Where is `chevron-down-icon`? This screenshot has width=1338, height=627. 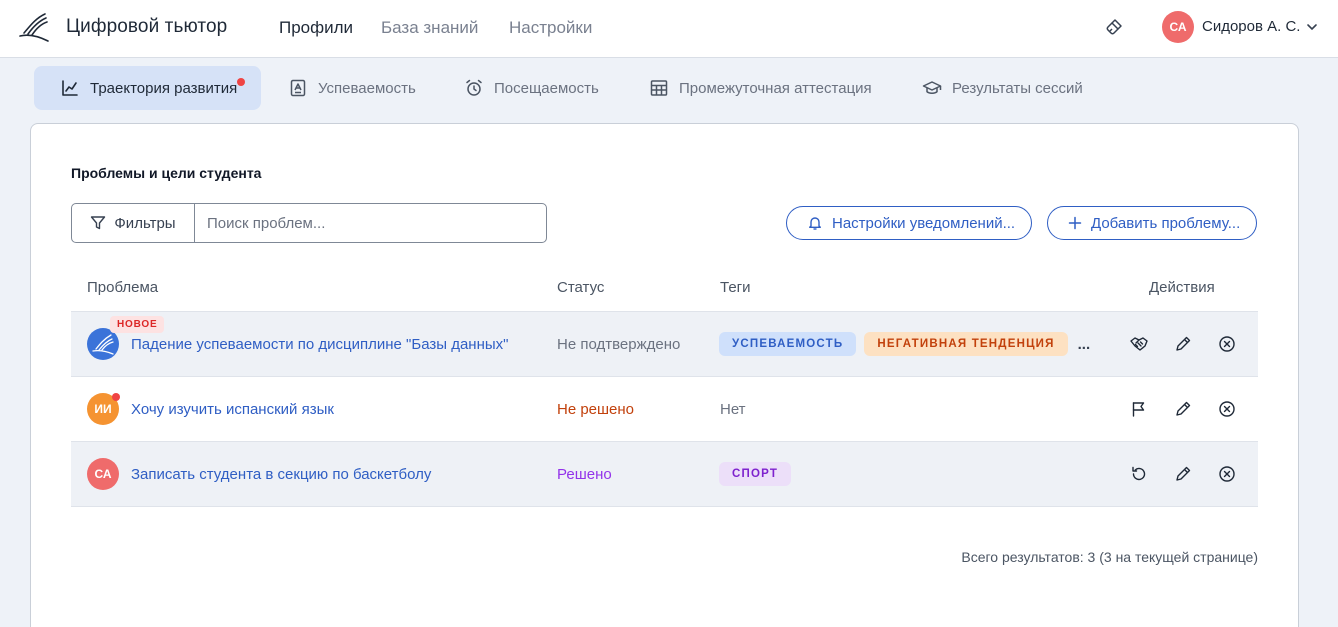
chevron-down-icon is located at coordinates (1312, 27).